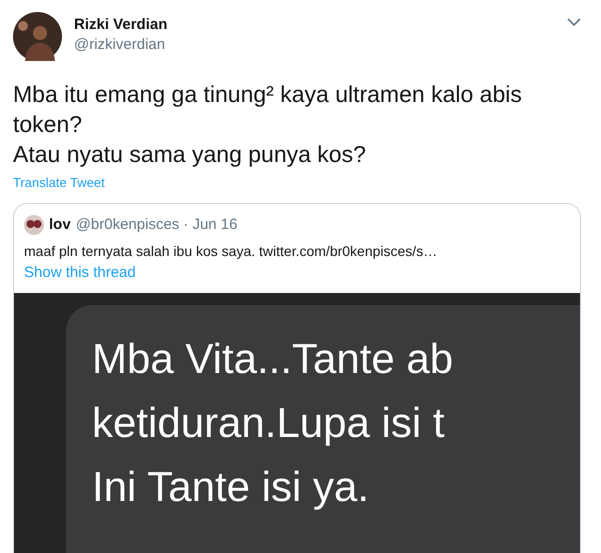 The image size is (601, 553). Describe the element at coordinates (121, 45) in the screenshot. I see `user-handle: @rizkiverdian` at that location.